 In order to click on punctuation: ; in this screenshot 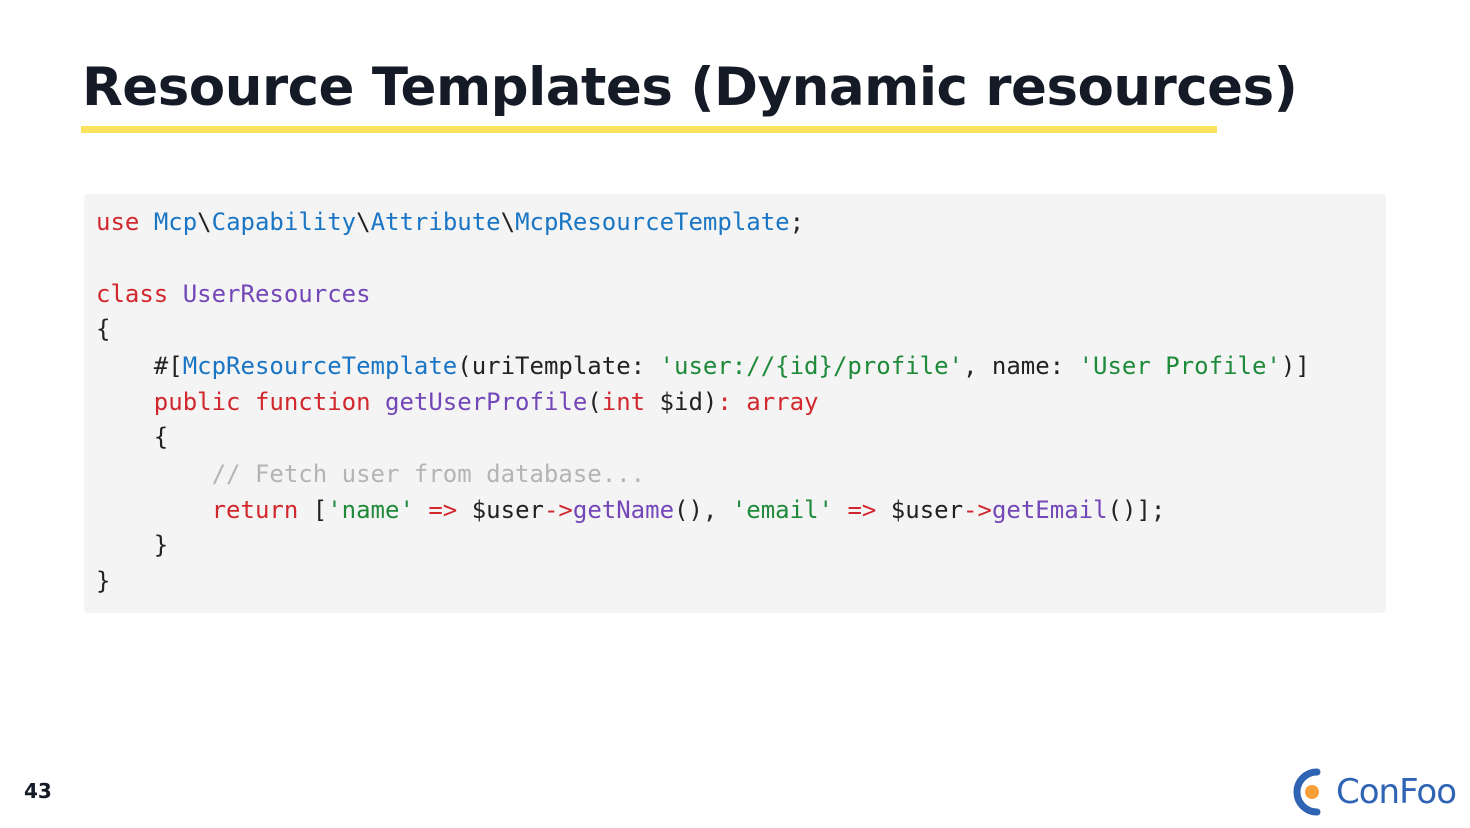, I will do `click(797, 222)`.